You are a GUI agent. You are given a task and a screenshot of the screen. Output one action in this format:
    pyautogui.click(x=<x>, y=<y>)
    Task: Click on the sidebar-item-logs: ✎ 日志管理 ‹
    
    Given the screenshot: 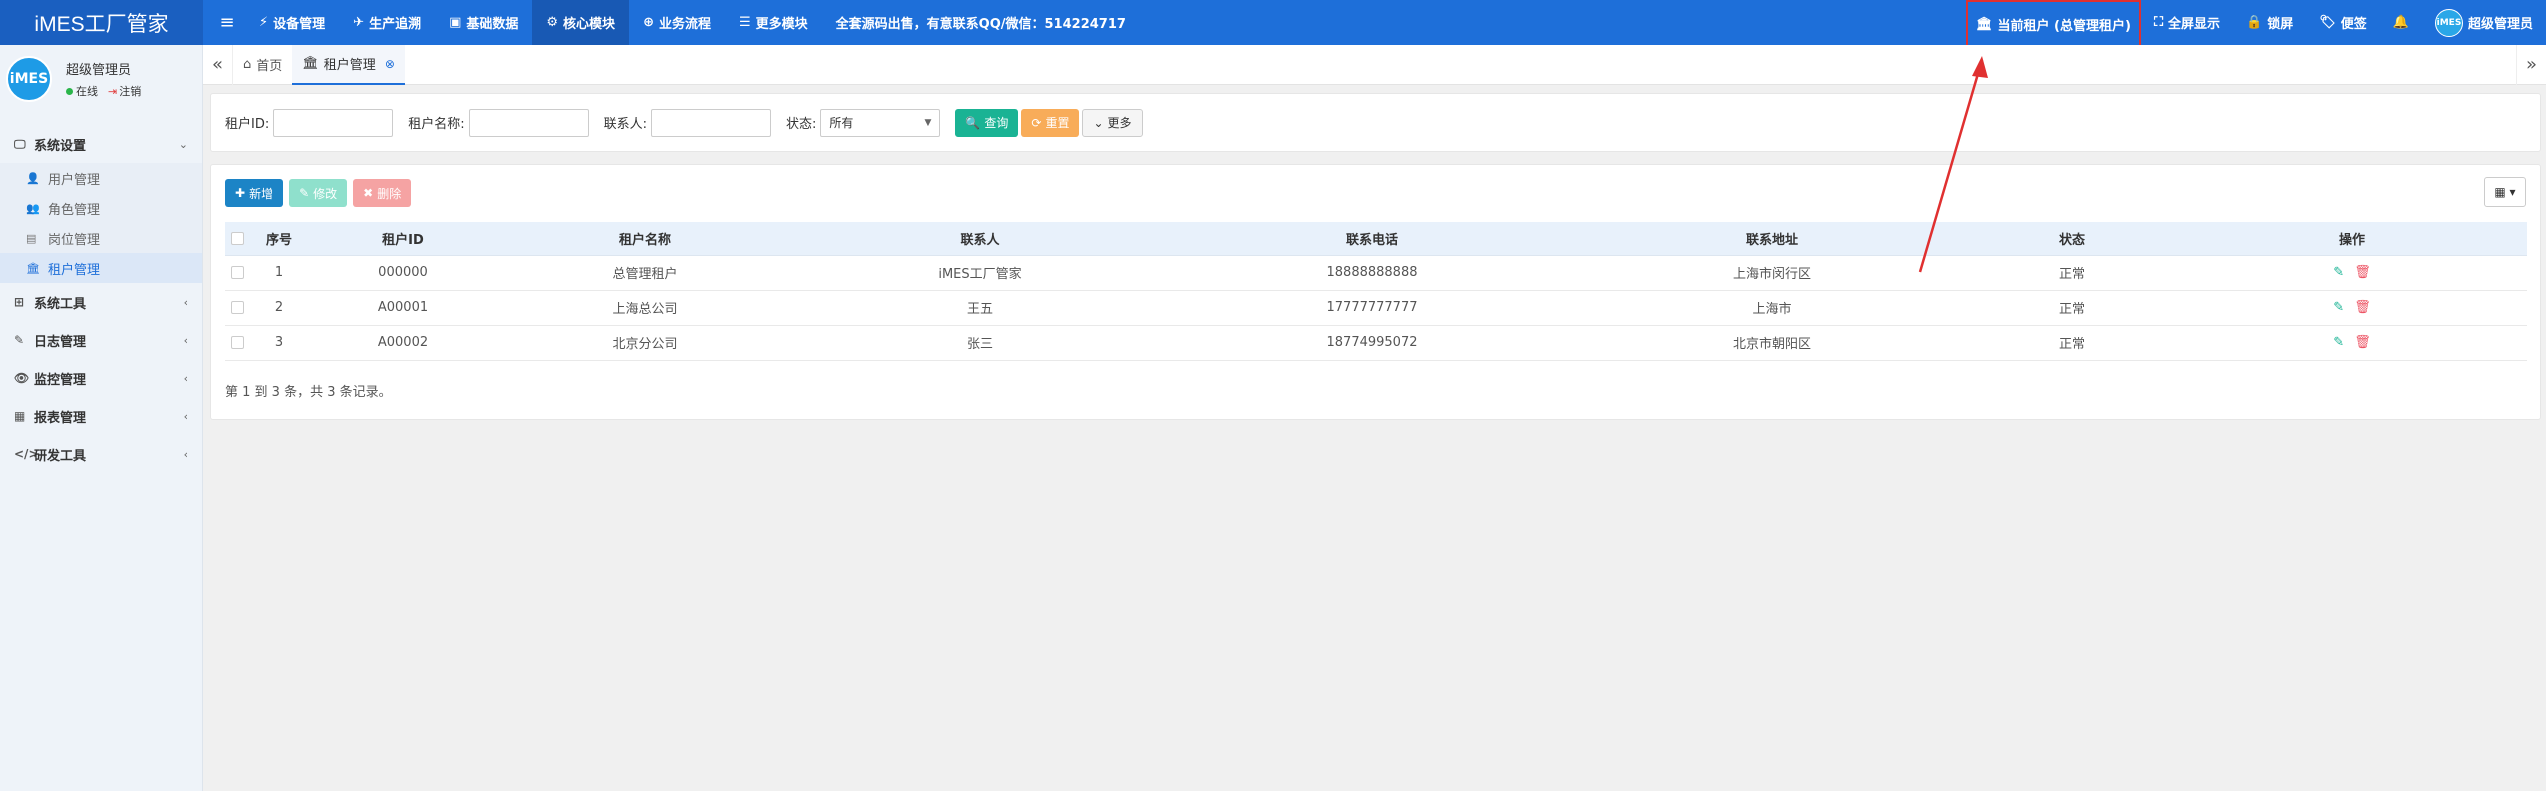 What is the action you would take?
    pyautogui.click(x=101, y=340)
    